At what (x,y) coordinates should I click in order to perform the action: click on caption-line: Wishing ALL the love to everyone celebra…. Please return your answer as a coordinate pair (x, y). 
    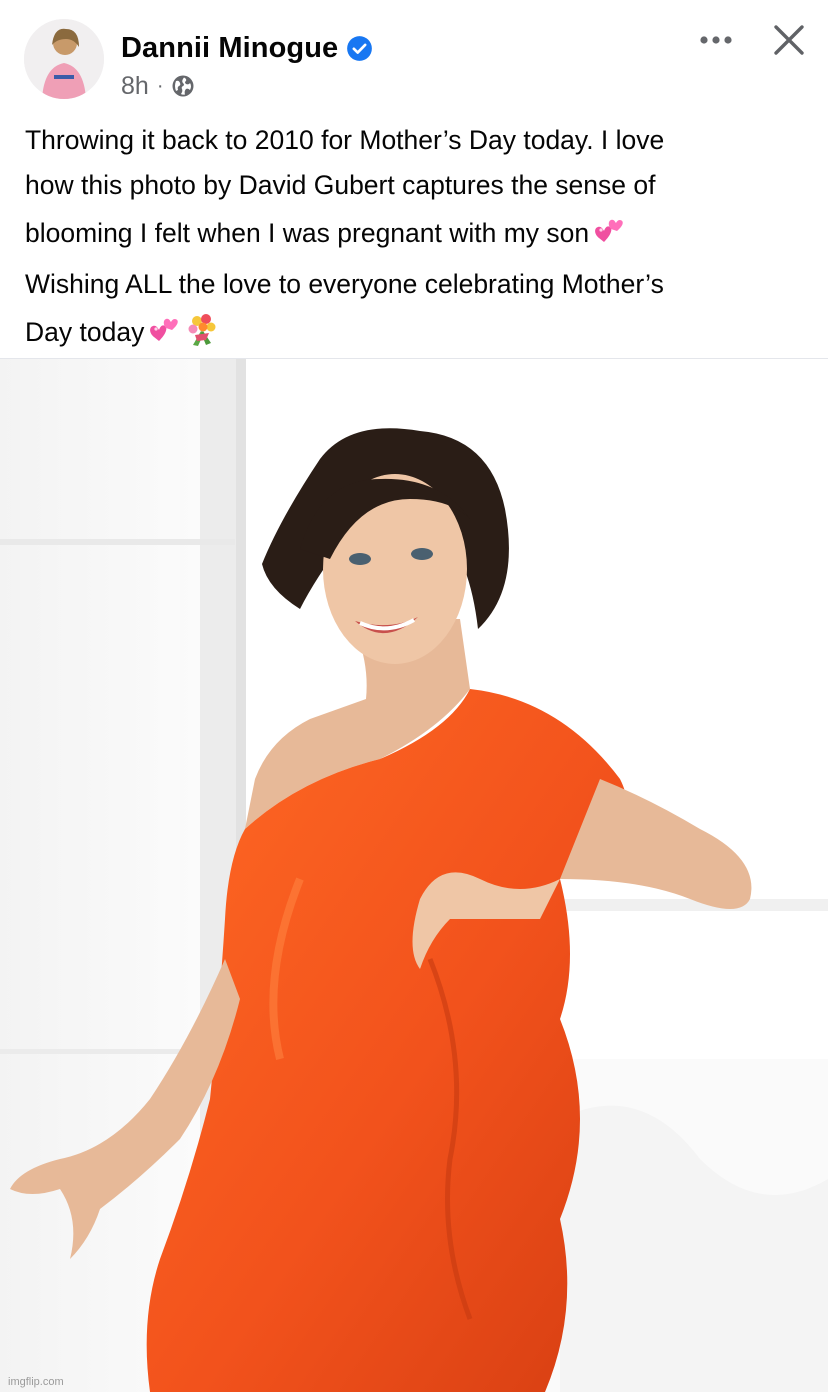
    Looking at the image, I should click on (344, 284).